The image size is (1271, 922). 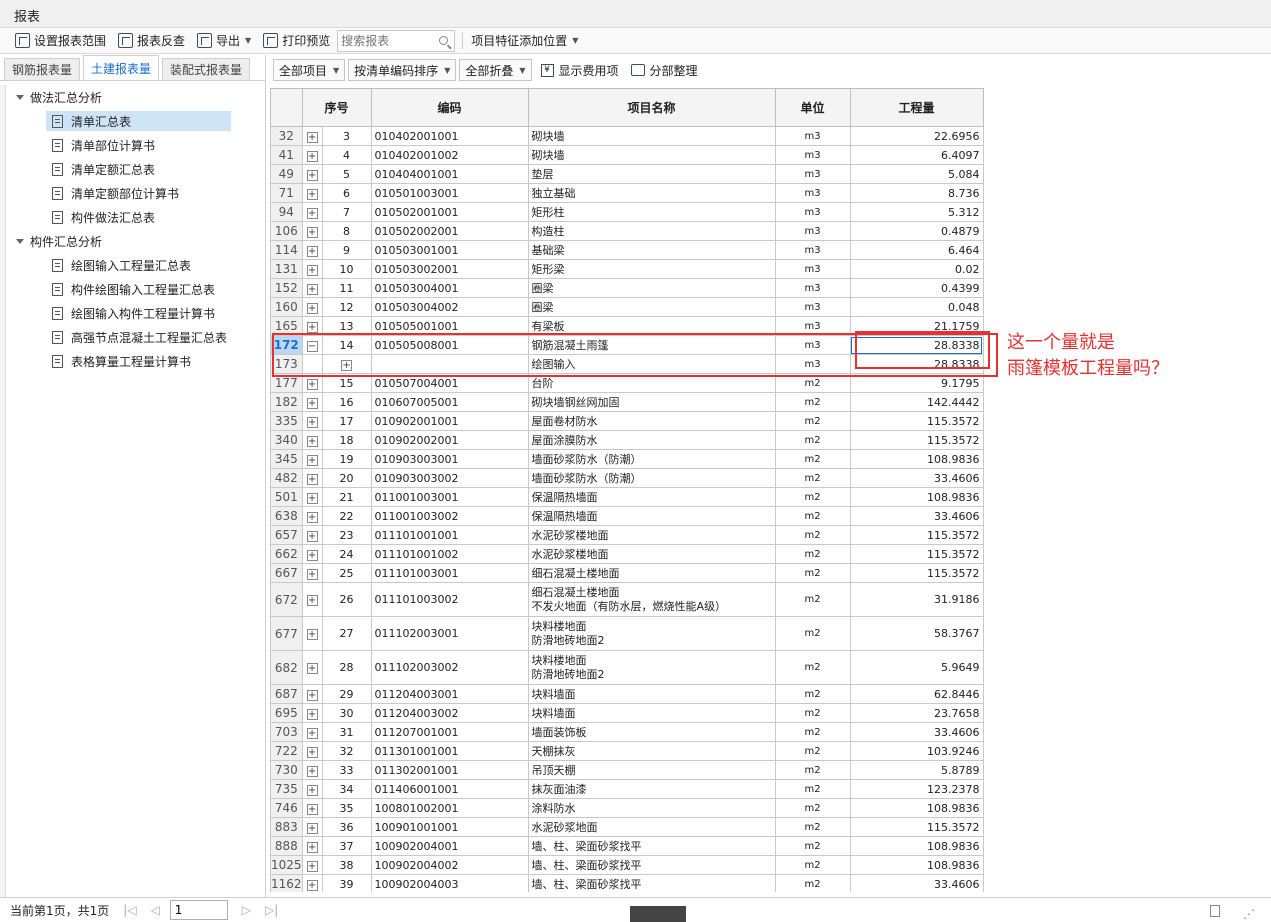 I want to click on quantity-cell: 31.9186, so click(x=916, y=599).